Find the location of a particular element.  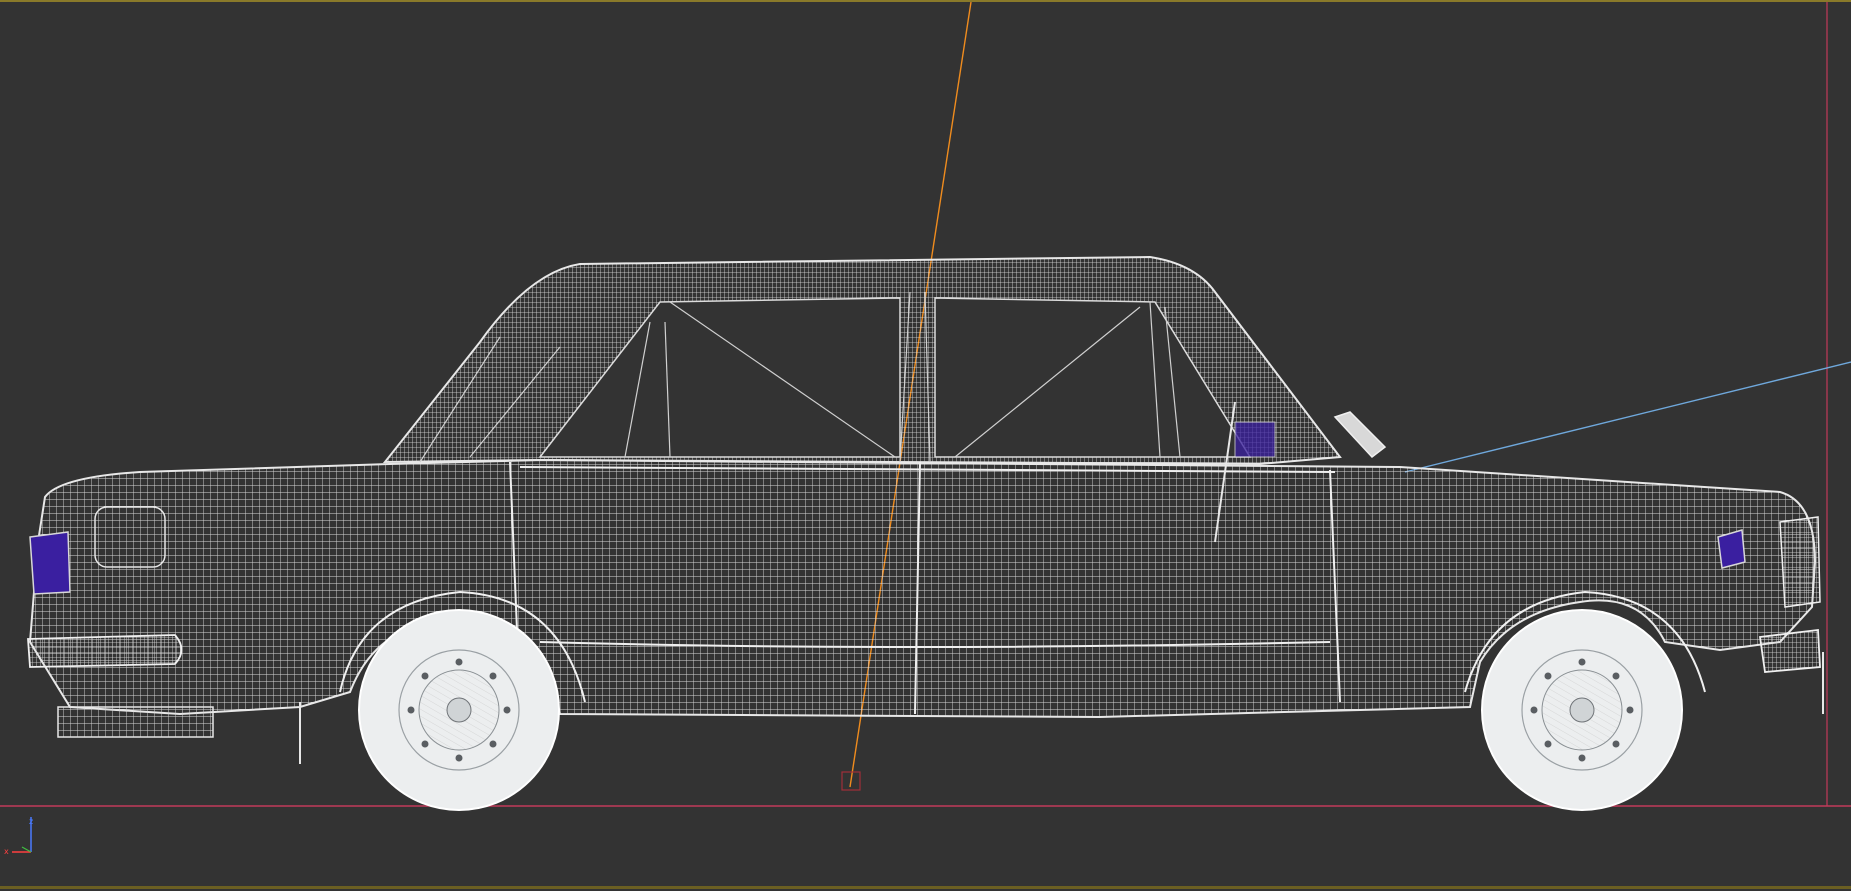

axis-z-label: z is located at coordinates (31, 821).